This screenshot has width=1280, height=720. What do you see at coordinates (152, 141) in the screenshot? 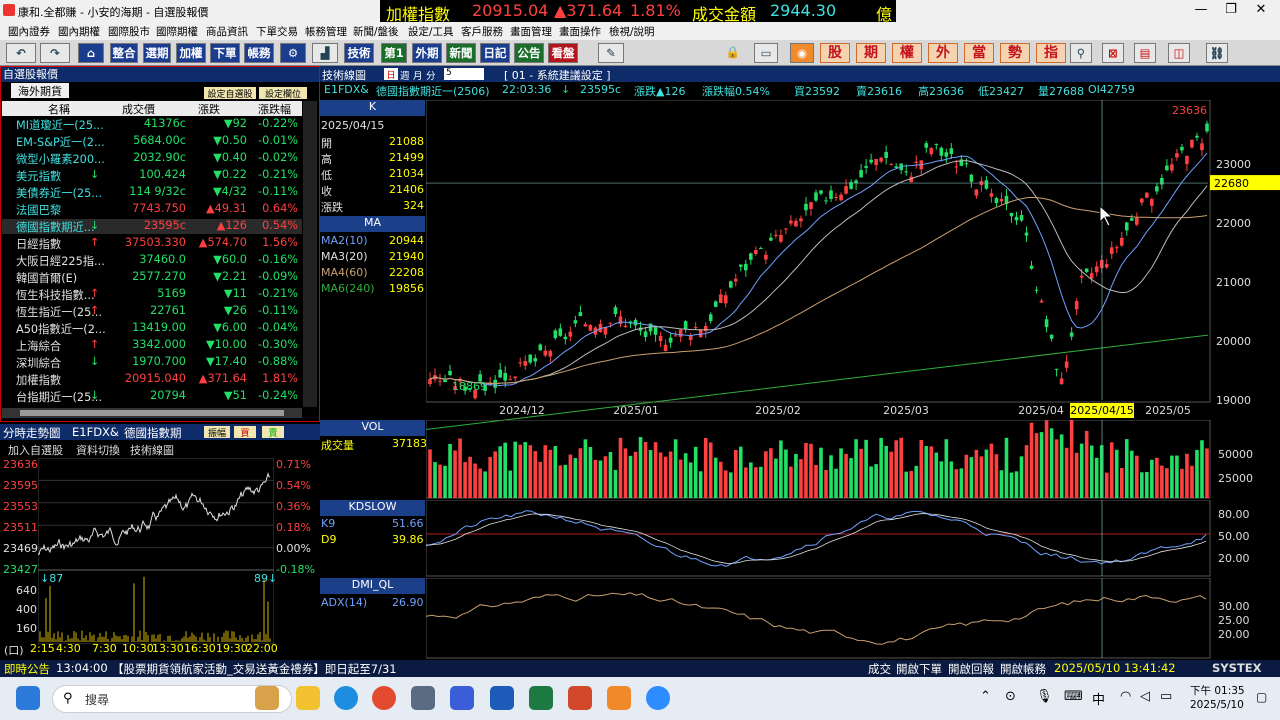
I see `watchlist-row: EM-S&P近一(2... 5684.00c ▼0.50 -0.01%` at bounding box center [152, 141].